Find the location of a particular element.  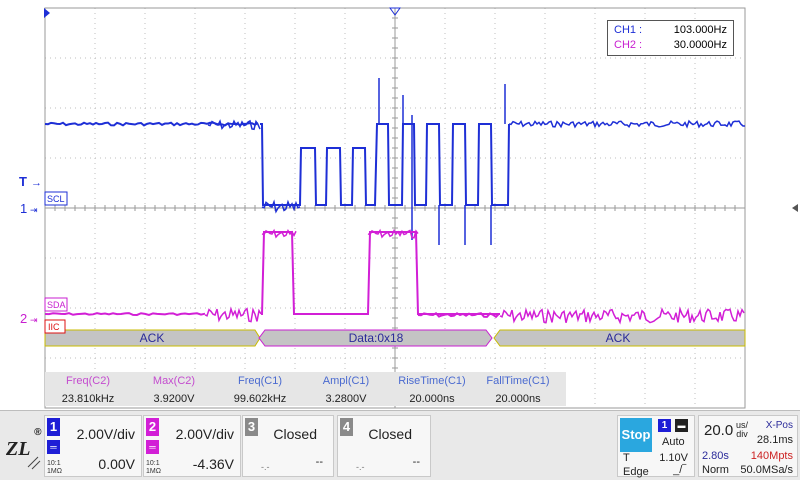

ch1-ground-marker: 1 ⇥ is located at coordinates (29, 208).